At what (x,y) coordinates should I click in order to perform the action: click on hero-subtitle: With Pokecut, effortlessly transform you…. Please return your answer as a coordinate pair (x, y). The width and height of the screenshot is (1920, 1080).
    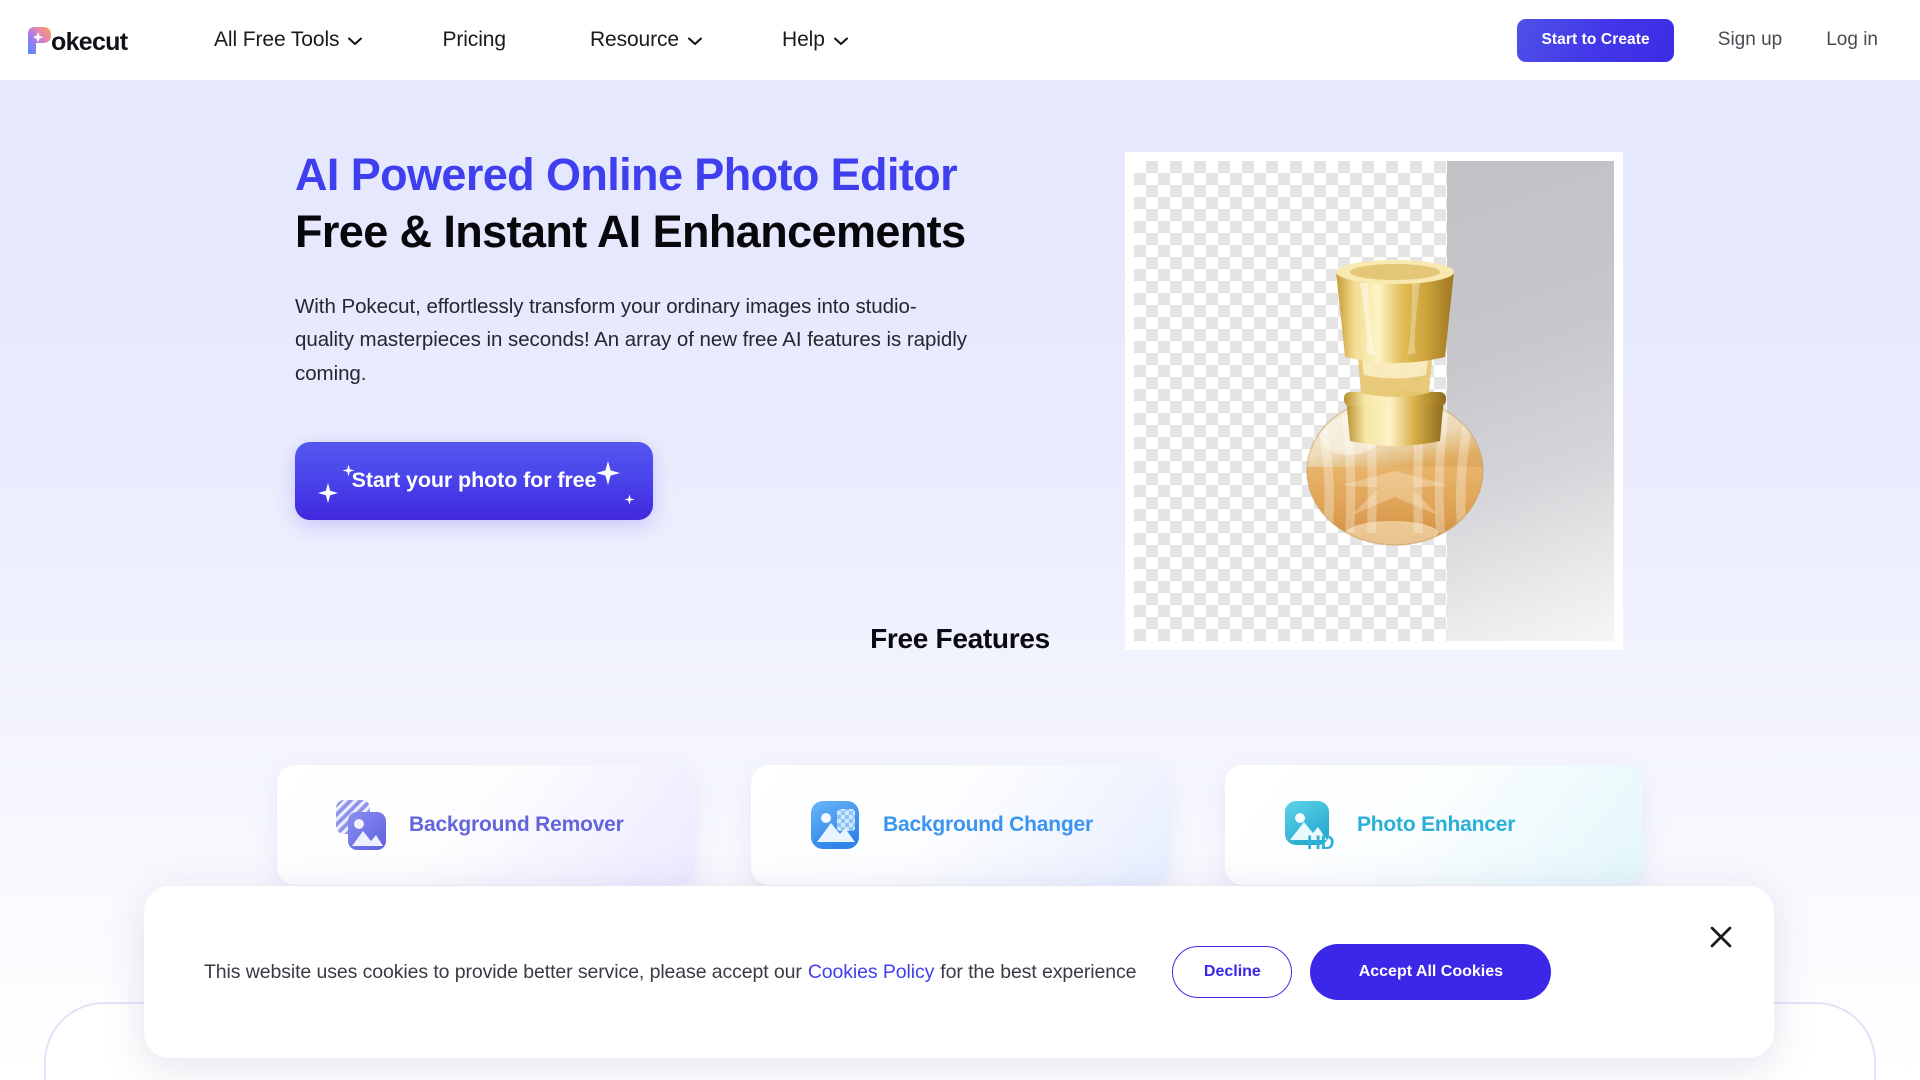
    Looking at the image, I should click on (631, 340).